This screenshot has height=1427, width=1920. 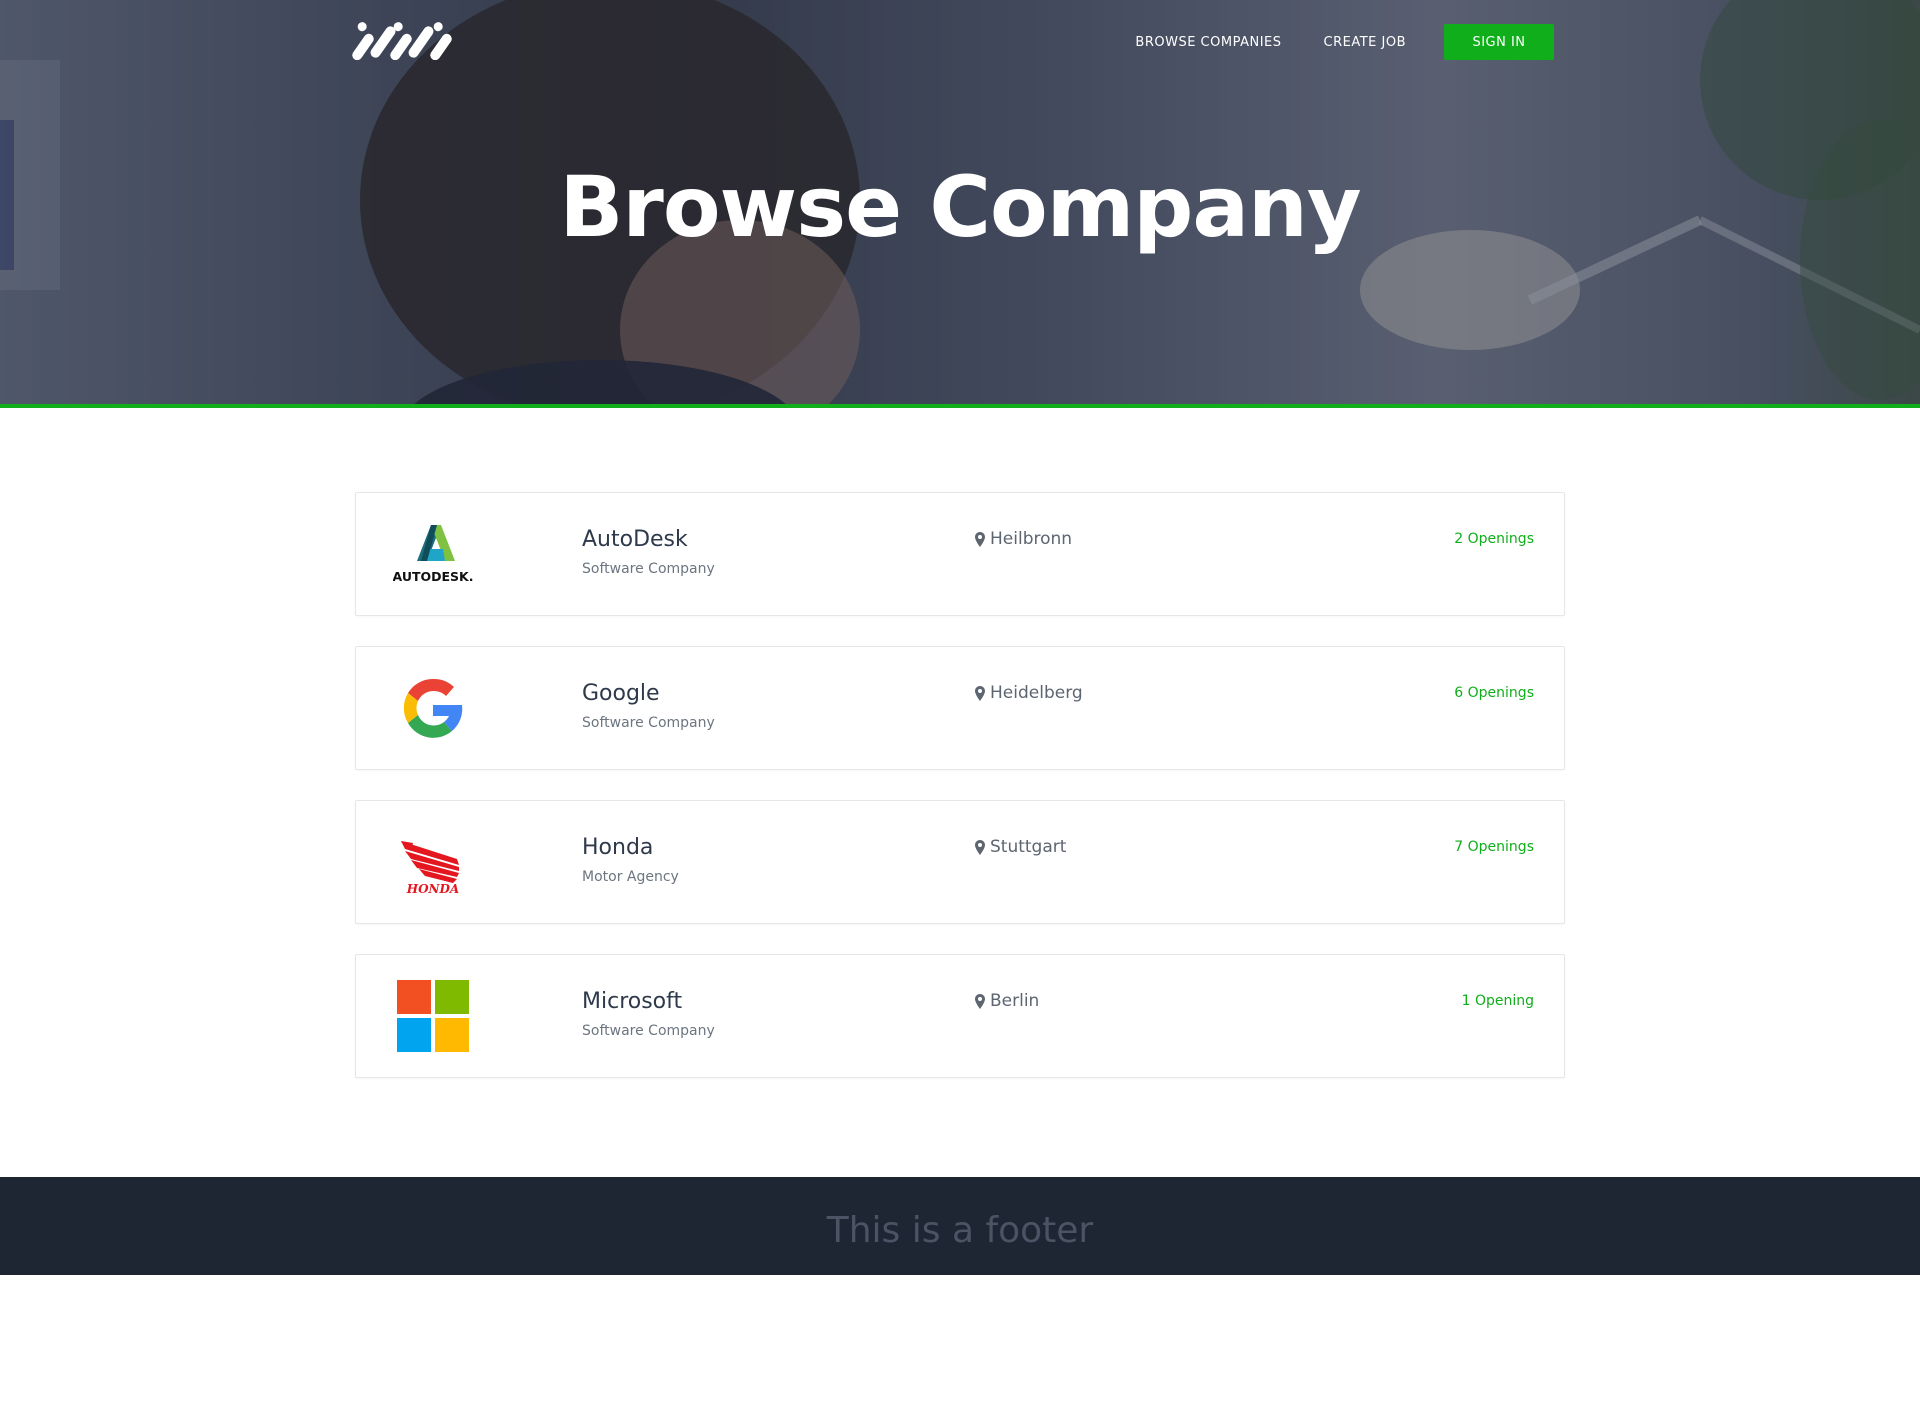 I want to click on company-location: Stuttgart, so click(x=1020, y=847).